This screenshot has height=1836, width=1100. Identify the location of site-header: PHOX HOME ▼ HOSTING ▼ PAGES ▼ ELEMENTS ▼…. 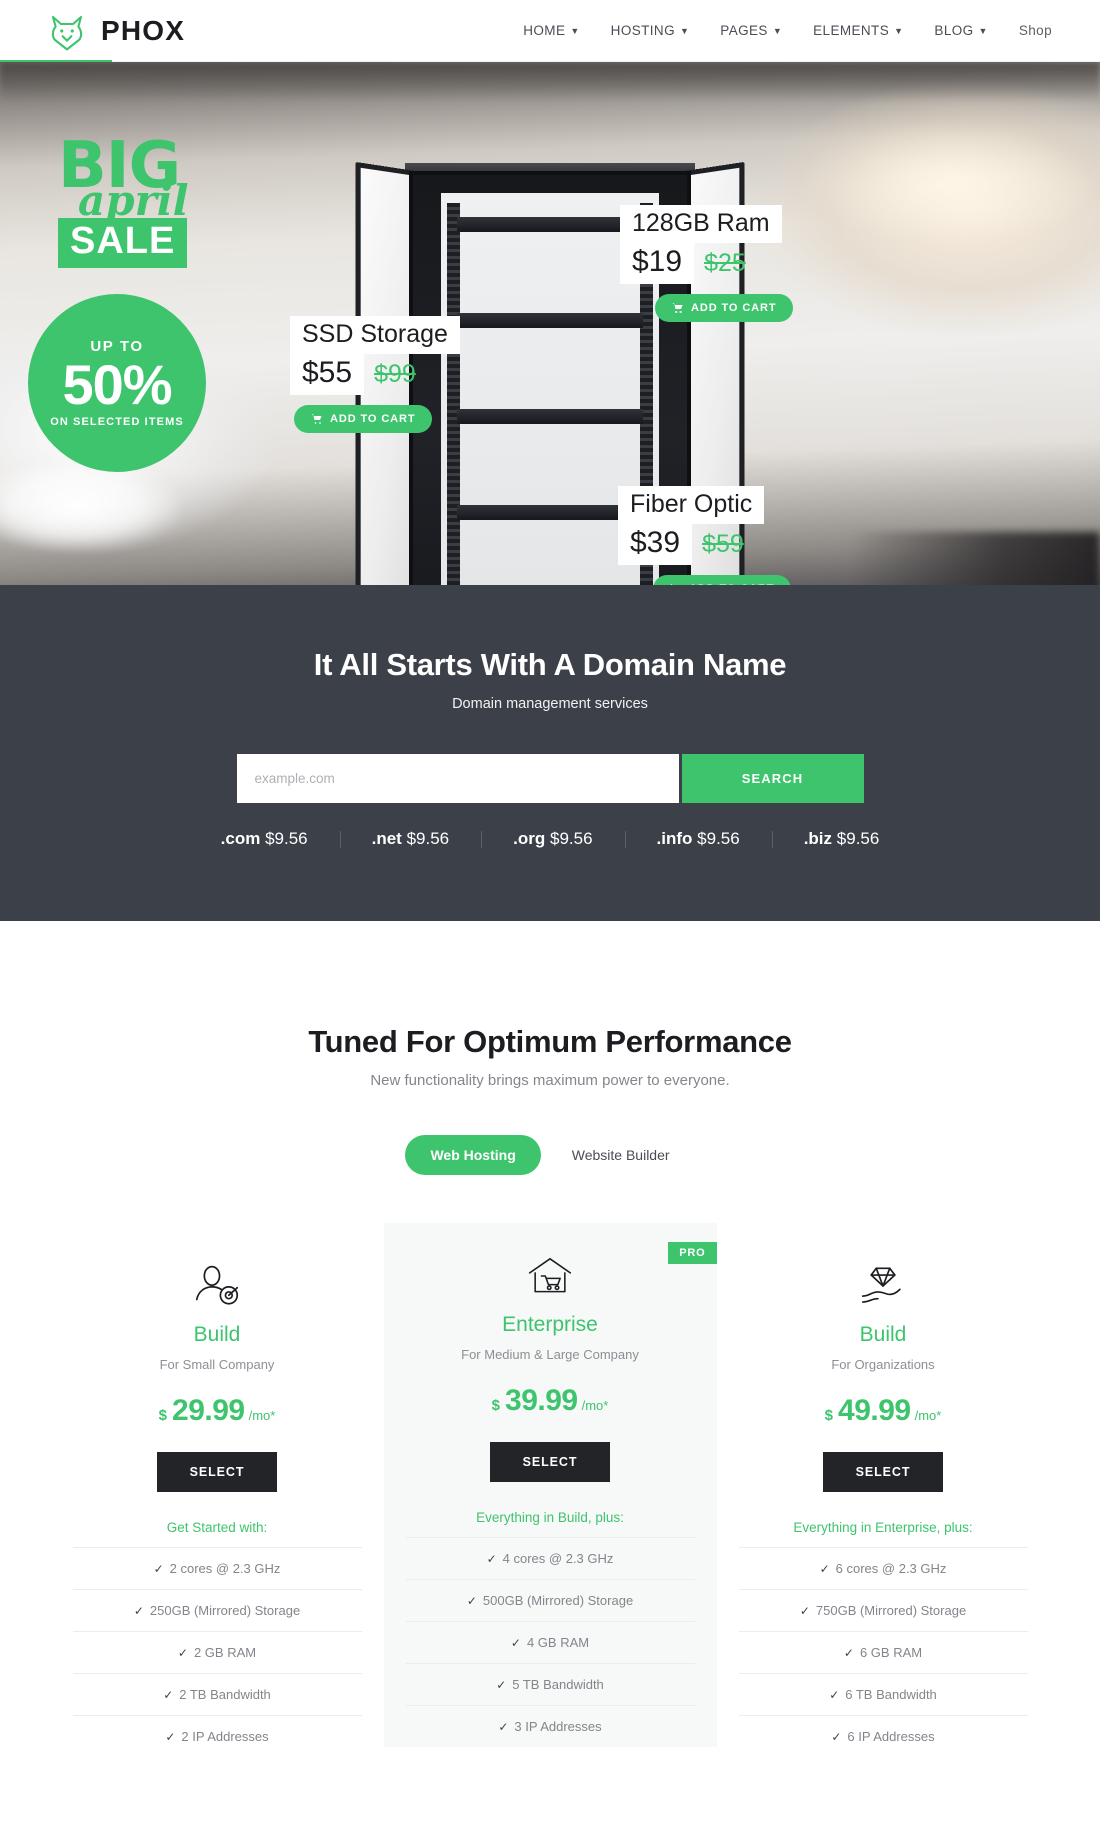
(550, 31).